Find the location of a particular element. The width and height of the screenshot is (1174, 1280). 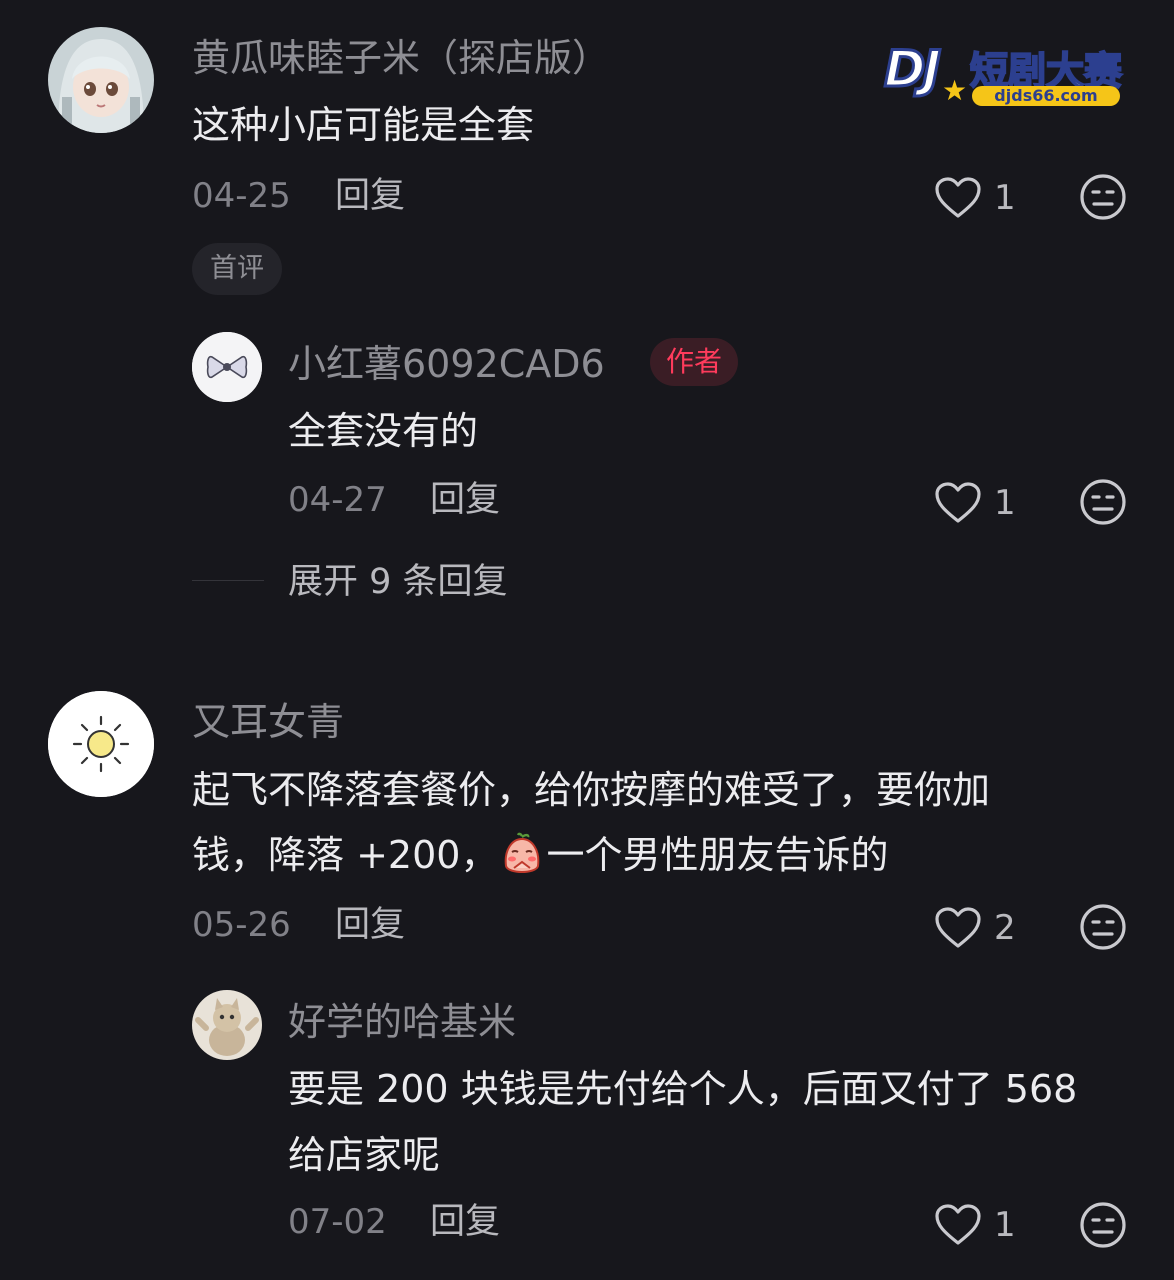

bow-avatar-icon is located at coordinates (227, 367).